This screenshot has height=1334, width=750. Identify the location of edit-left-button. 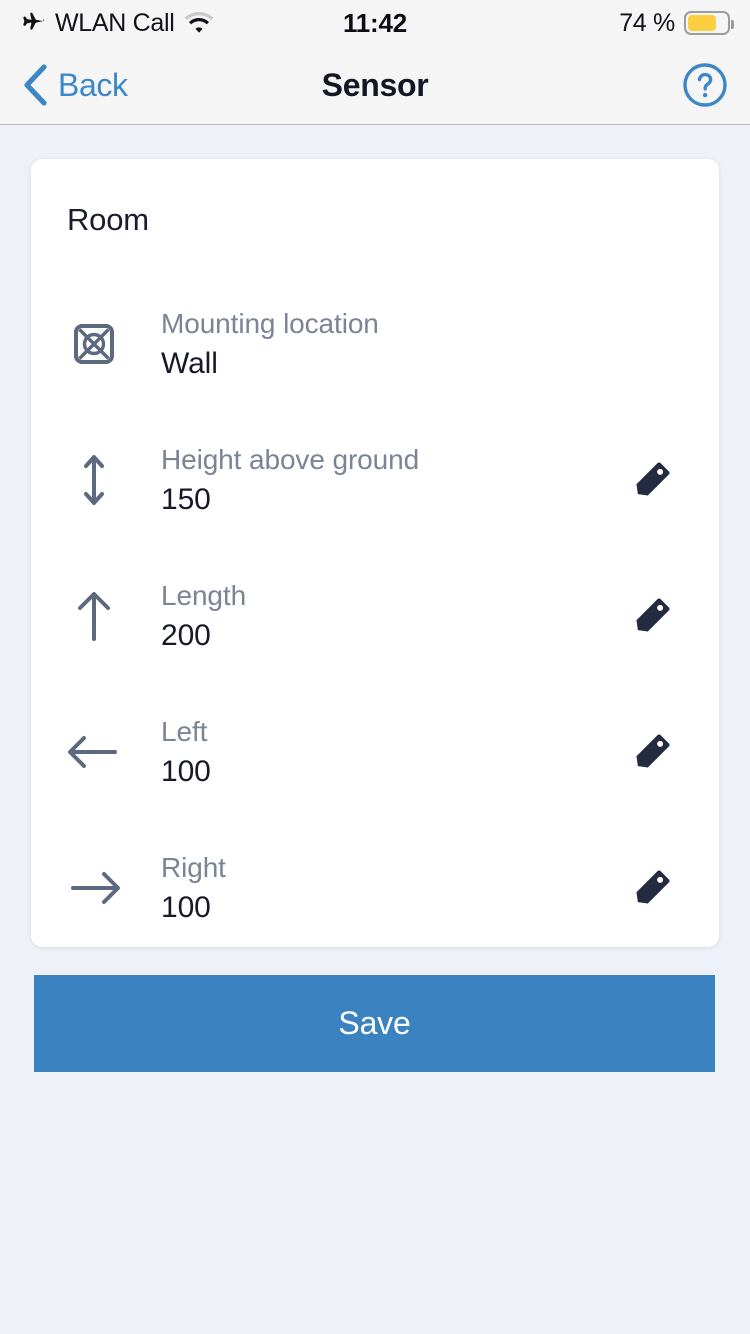
(652, 752).